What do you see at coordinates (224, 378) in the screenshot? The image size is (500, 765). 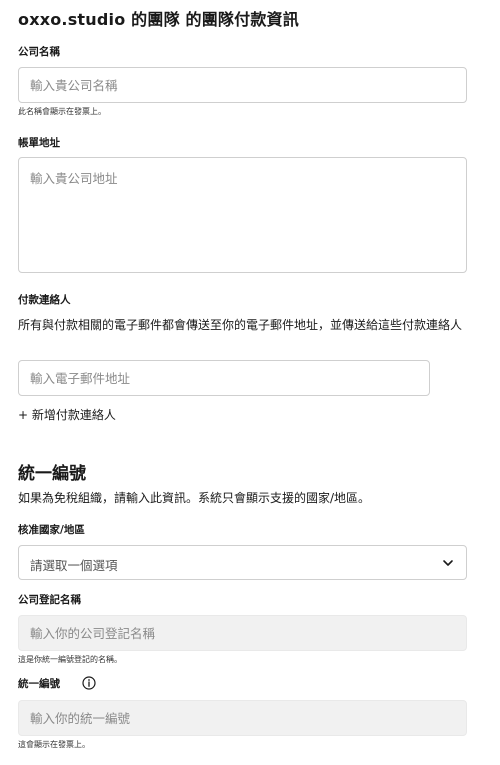 I see `billing-contact-email-input` at bounding box center [224, 378].